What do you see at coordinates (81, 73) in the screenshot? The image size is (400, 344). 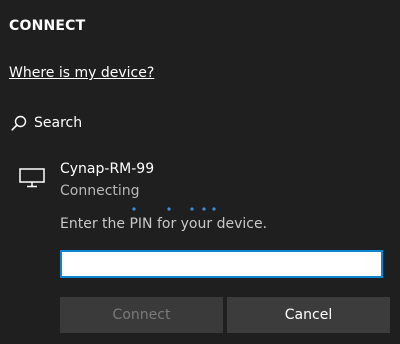 I see `where-is-my-device-link: Where is my device?` at bounding box center [81, 73].